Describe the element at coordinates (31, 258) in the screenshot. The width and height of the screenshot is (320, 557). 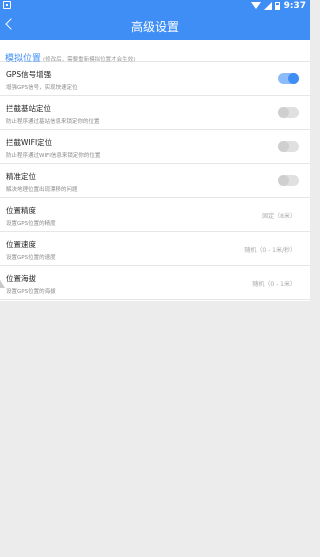
I see `setting-description: 设置GPS位置的速度` at that location.